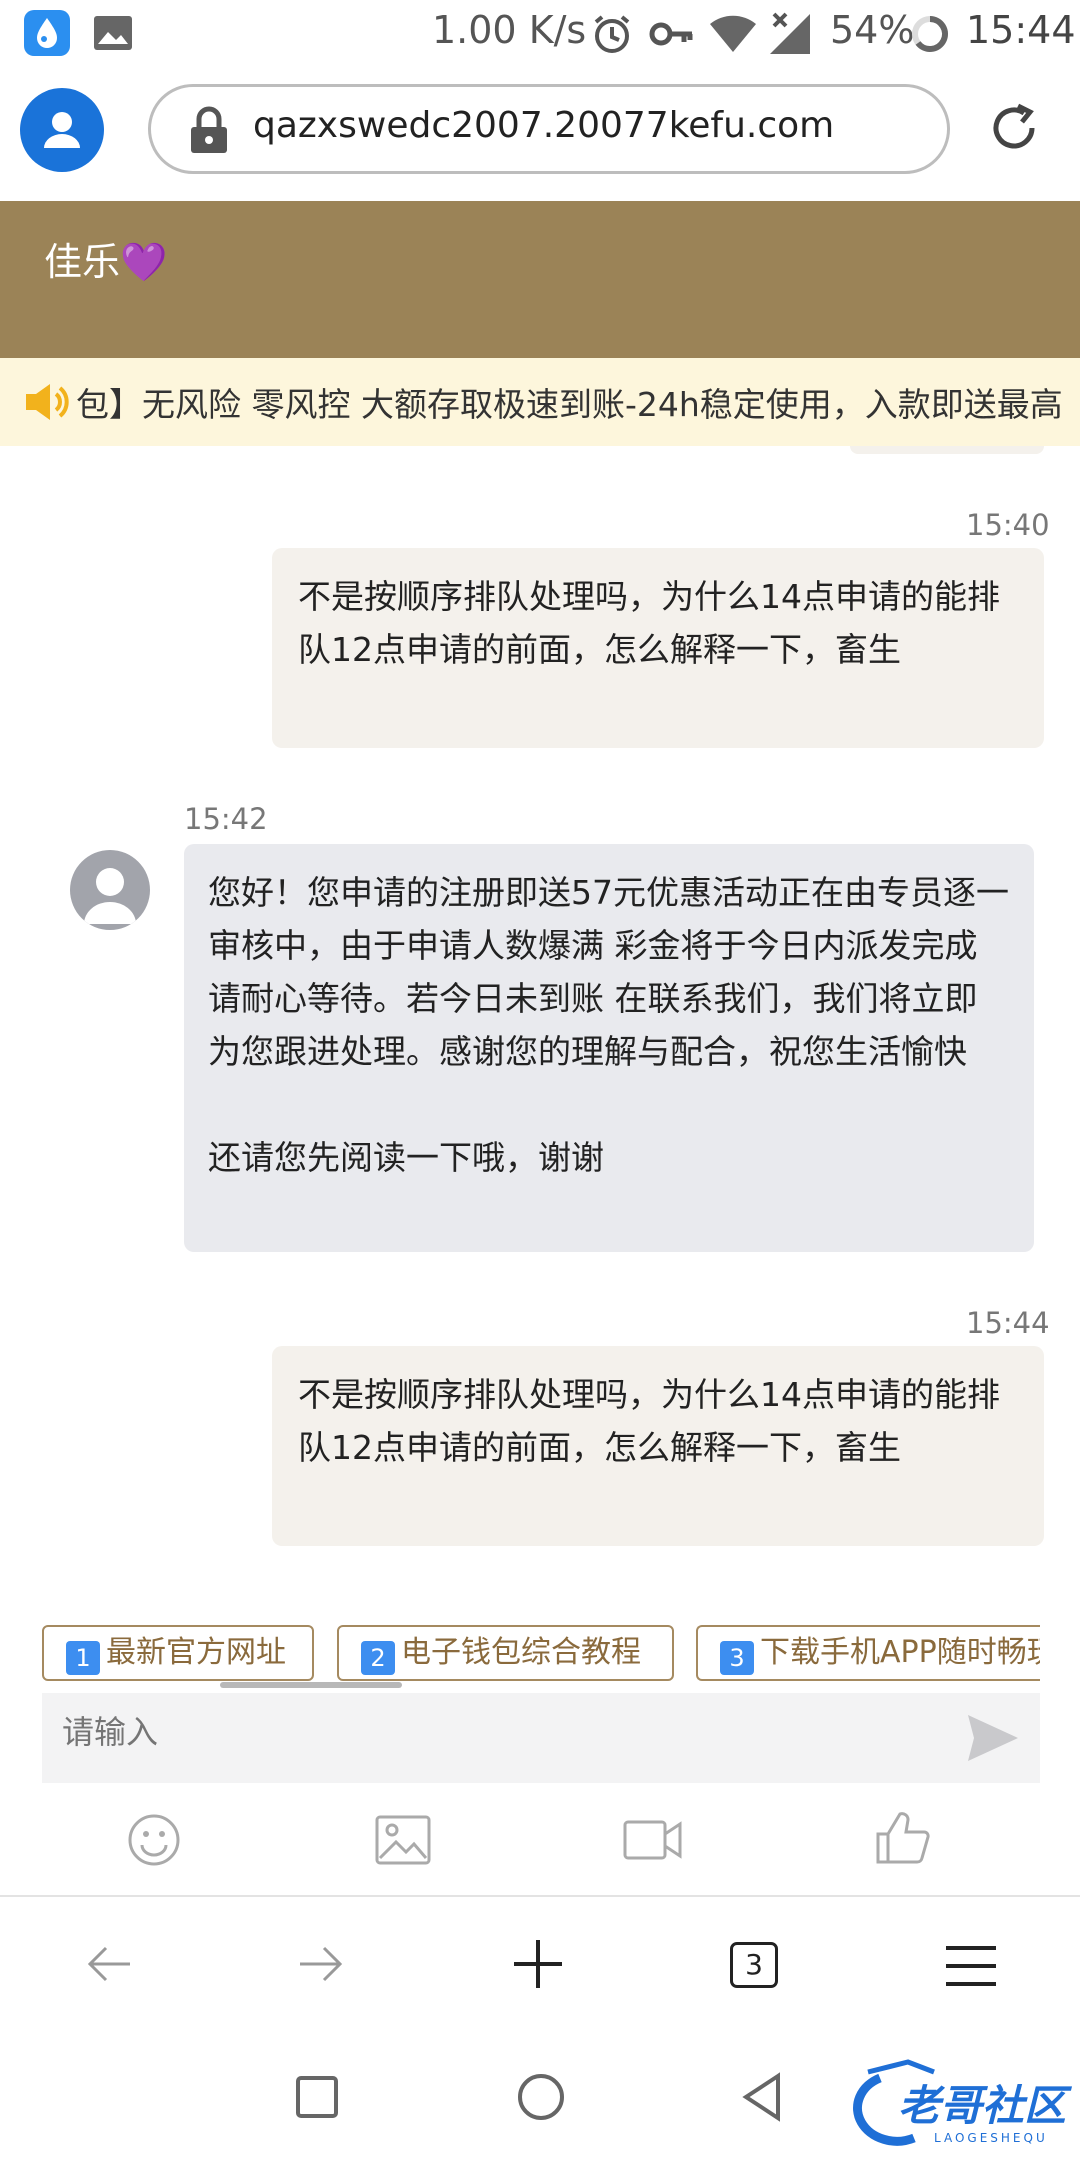 The height and width of the screenshot is (2160, 1080). I want to click on reload-button, so click(1014, 128).